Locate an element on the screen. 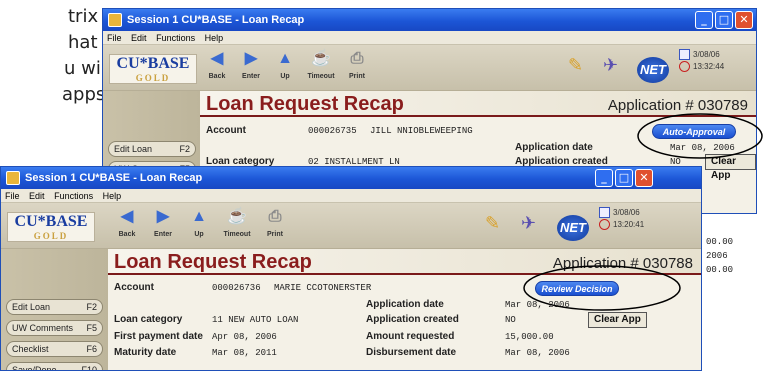 This screenshot has width=763, height=371. application-date: Mar 08, 2006 is located at coordinates (537, 305).